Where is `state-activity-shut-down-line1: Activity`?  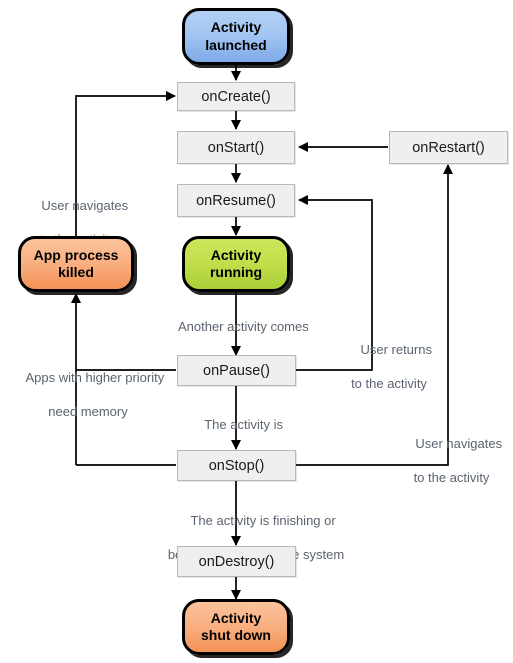 state-activity-shut-down-line1: Activity is located at coordinates (236, 617).